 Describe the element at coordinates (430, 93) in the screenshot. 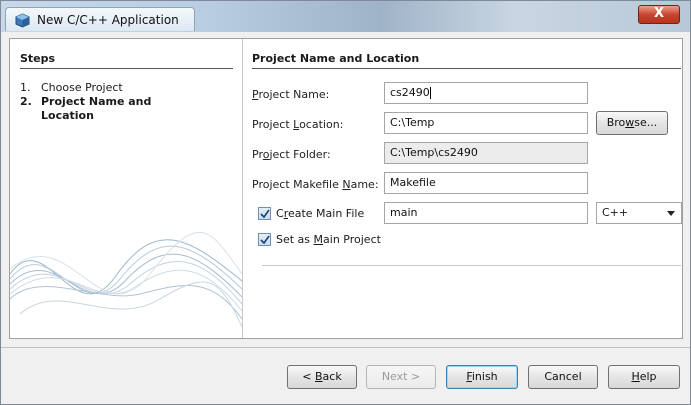

I see `text-caret` at that location.